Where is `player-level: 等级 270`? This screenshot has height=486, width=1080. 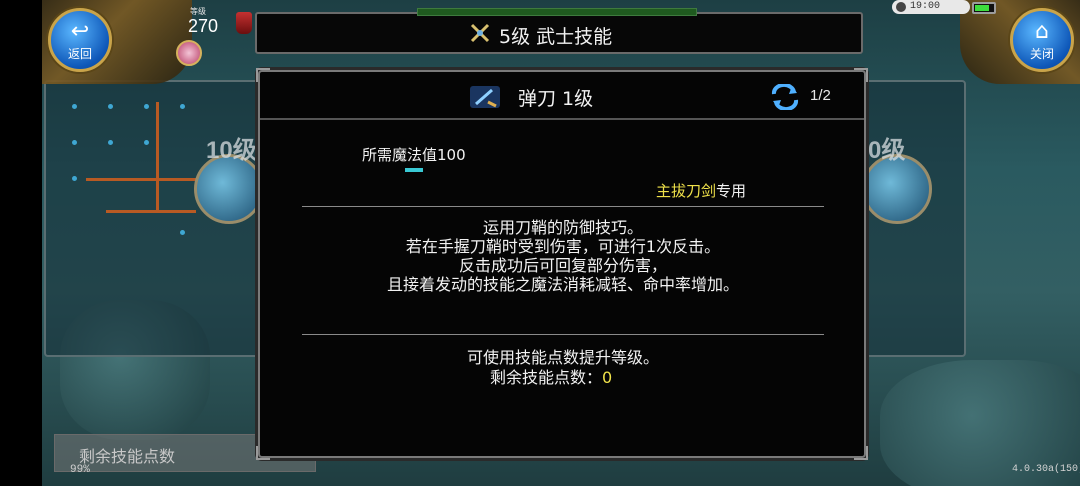 player-level: 等级 270 is located at coordinates (202, 20).